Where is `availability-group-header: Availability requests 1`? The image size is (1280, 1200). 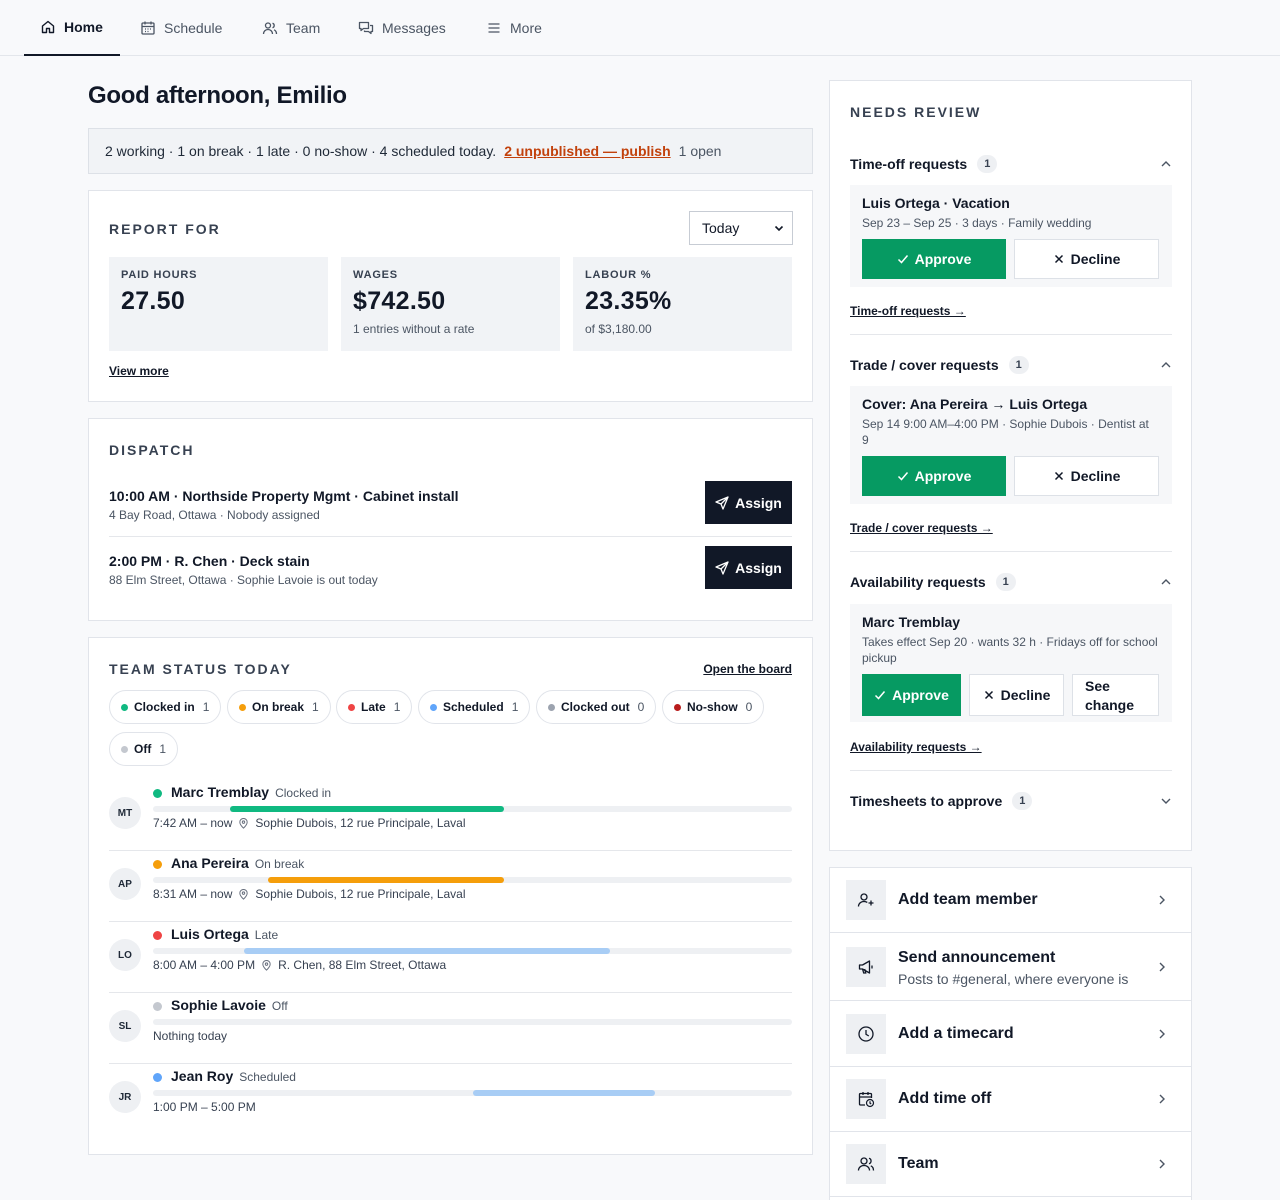
availability-group-header: Availability requests 1 is located at coordinates (1011, 582).